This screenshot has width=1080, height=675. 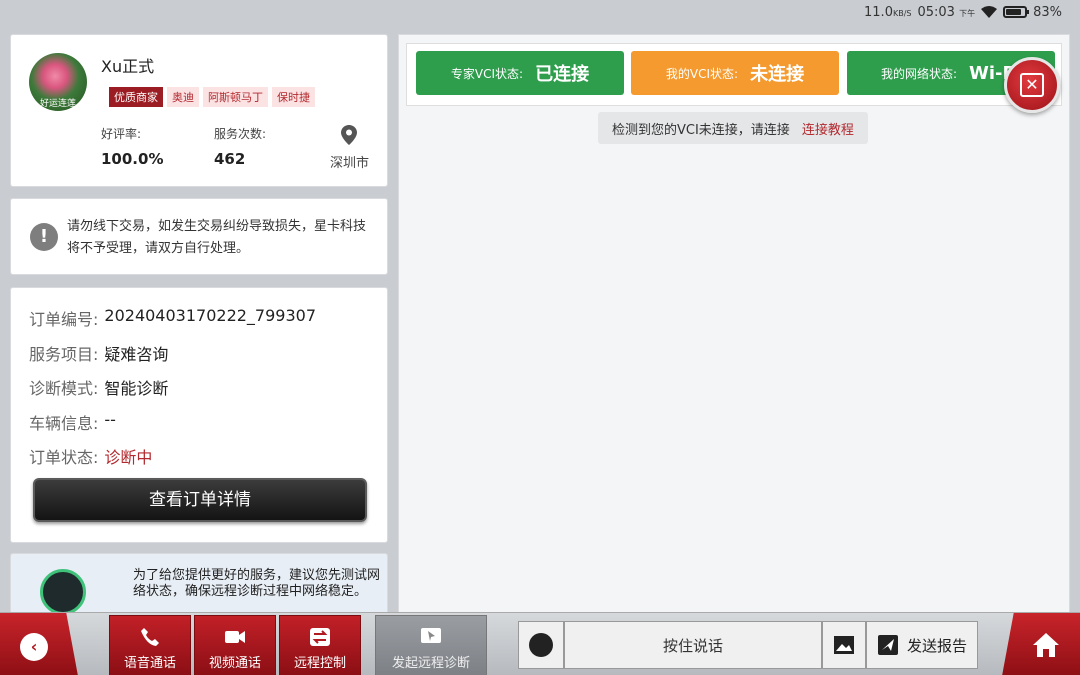 What do you see at coordinates (1046, 645) in the screenshot?
I see `home-icon` at bounding box center [1046, 645].